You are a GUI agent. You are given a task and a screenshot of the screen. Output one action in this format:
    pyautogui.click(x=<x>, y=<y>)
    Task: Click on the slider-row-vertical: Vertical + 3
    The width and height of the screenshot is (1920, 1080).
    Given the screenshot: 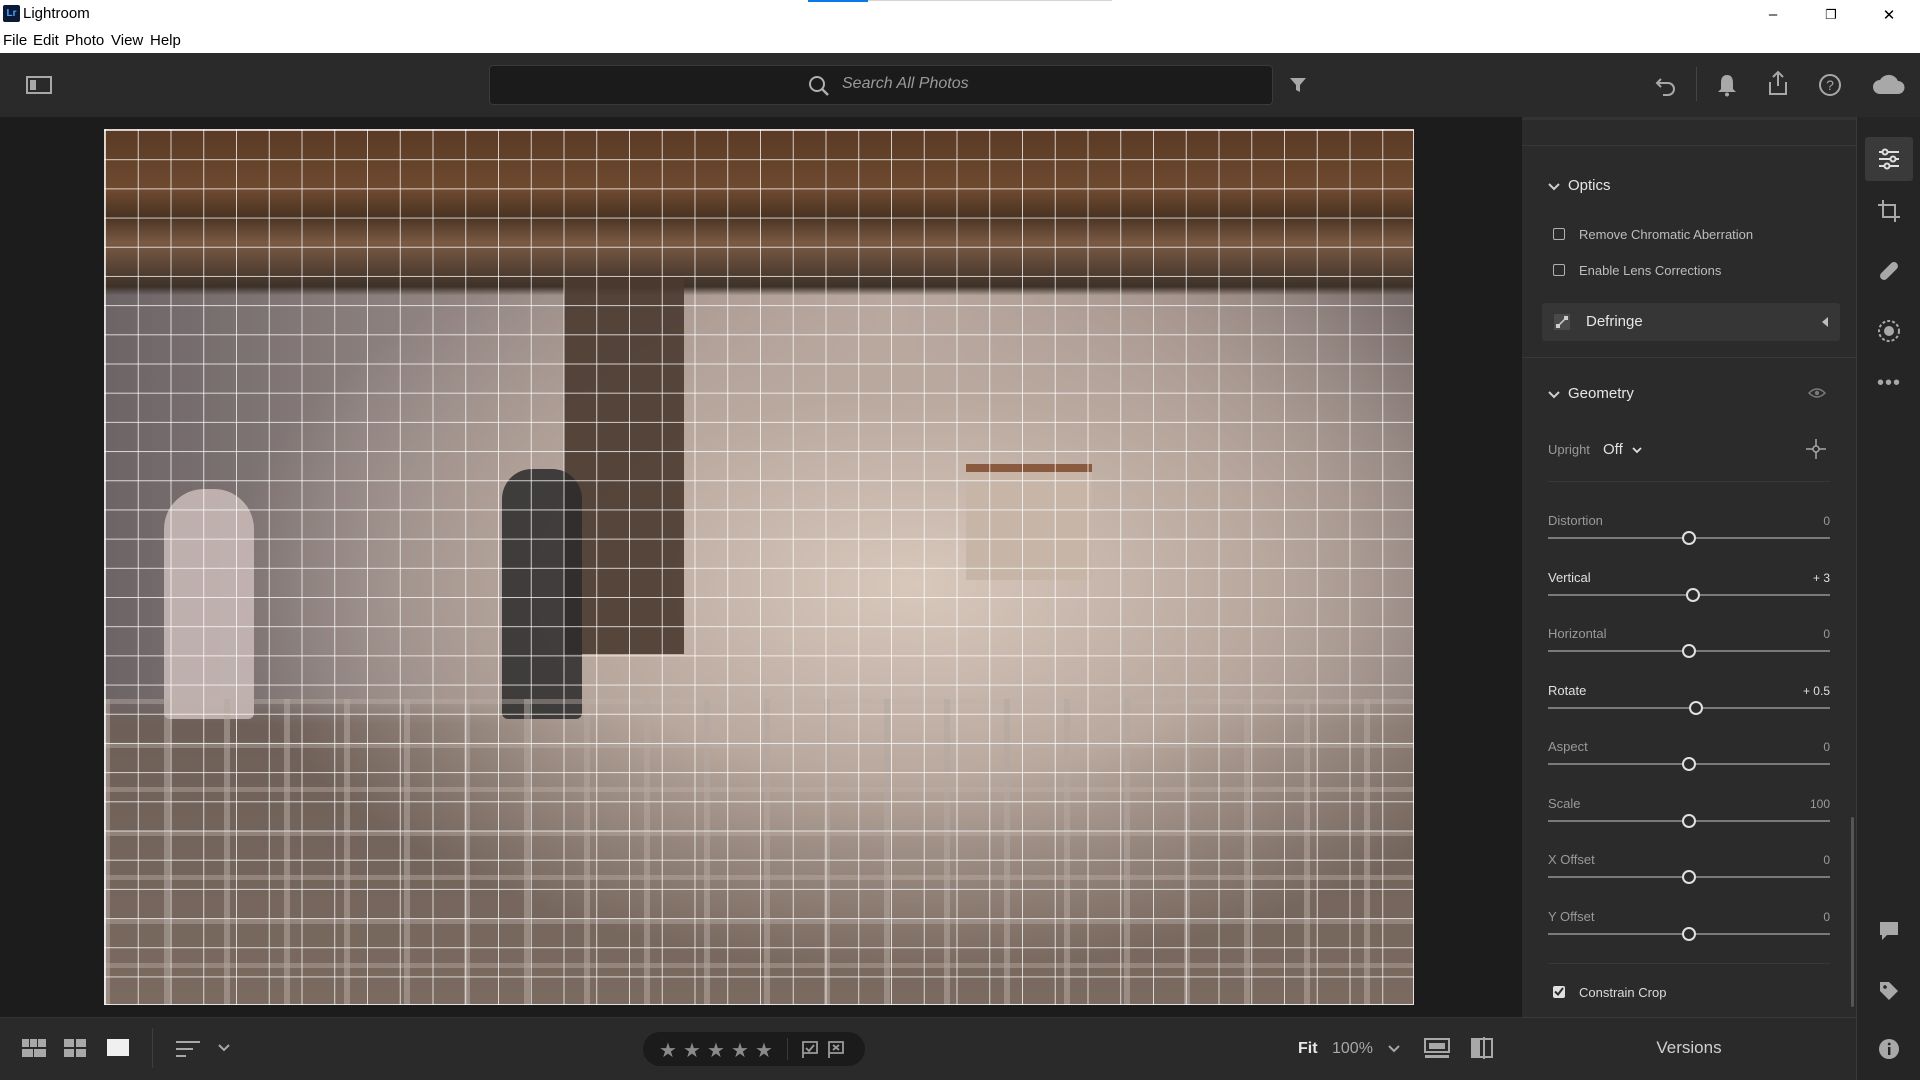 What is the action you would take?
    pyautogui.click(x=1689, y=592)
    